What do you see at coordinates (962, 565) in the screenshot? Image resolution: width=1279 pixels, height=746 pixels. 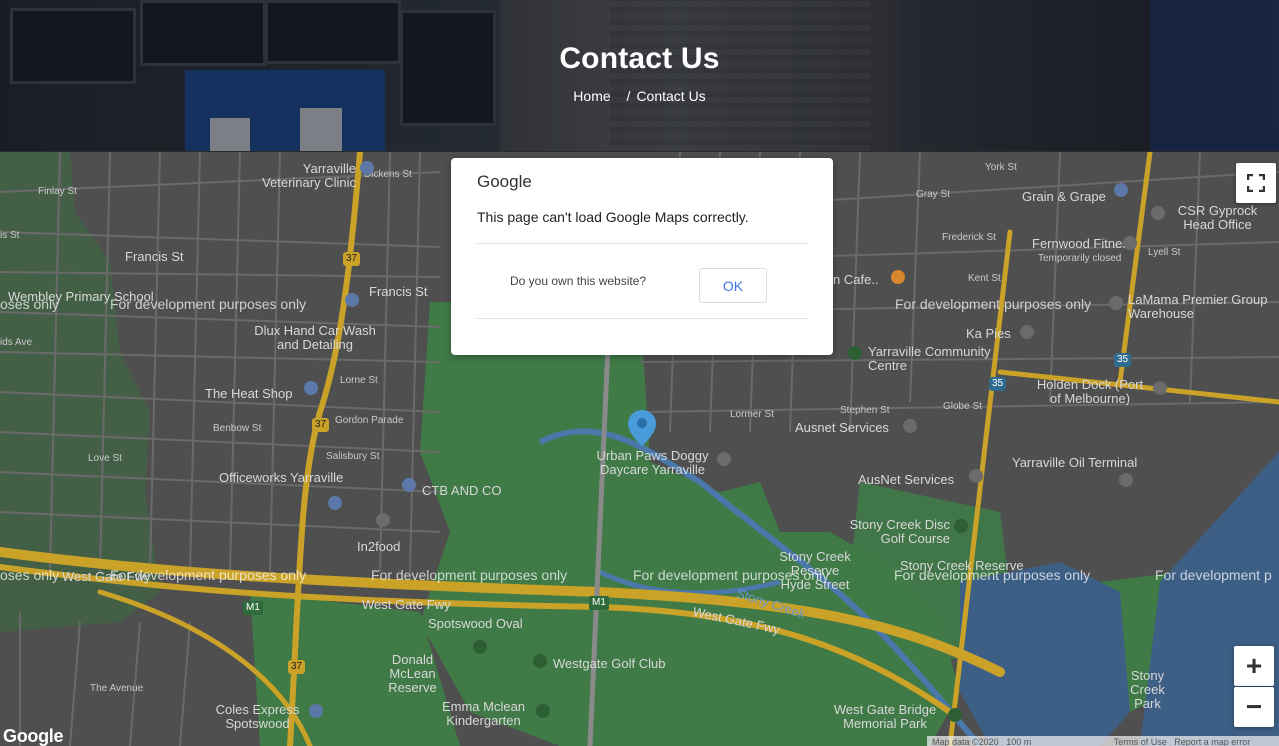 I see `place-label: Stony Creek Reserve` at bounding box center [962, 565].